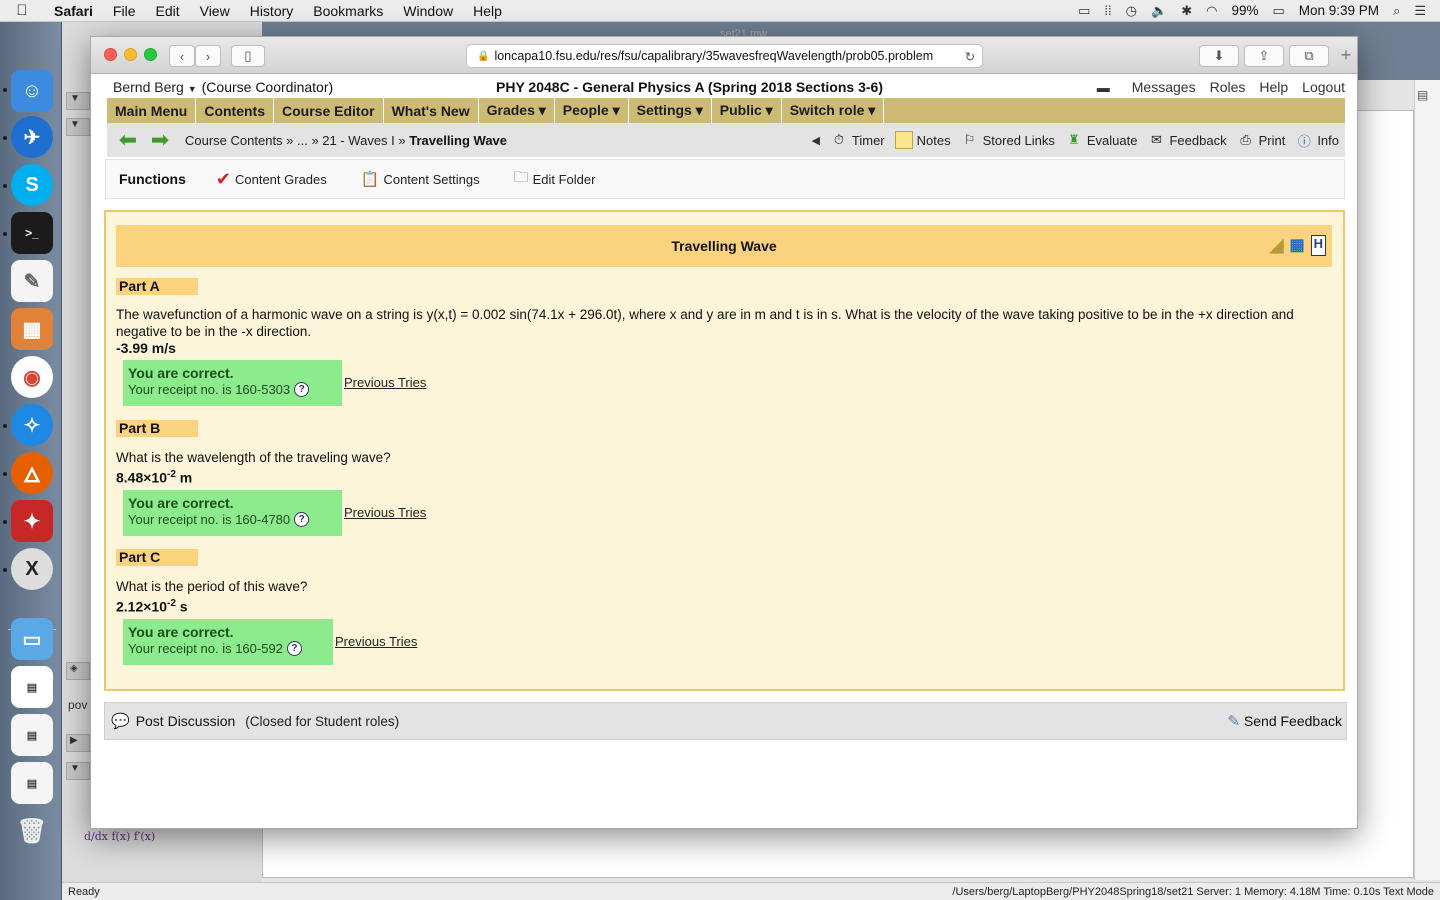  I want to click on menu-app-name: Safari, so click(73, 11).